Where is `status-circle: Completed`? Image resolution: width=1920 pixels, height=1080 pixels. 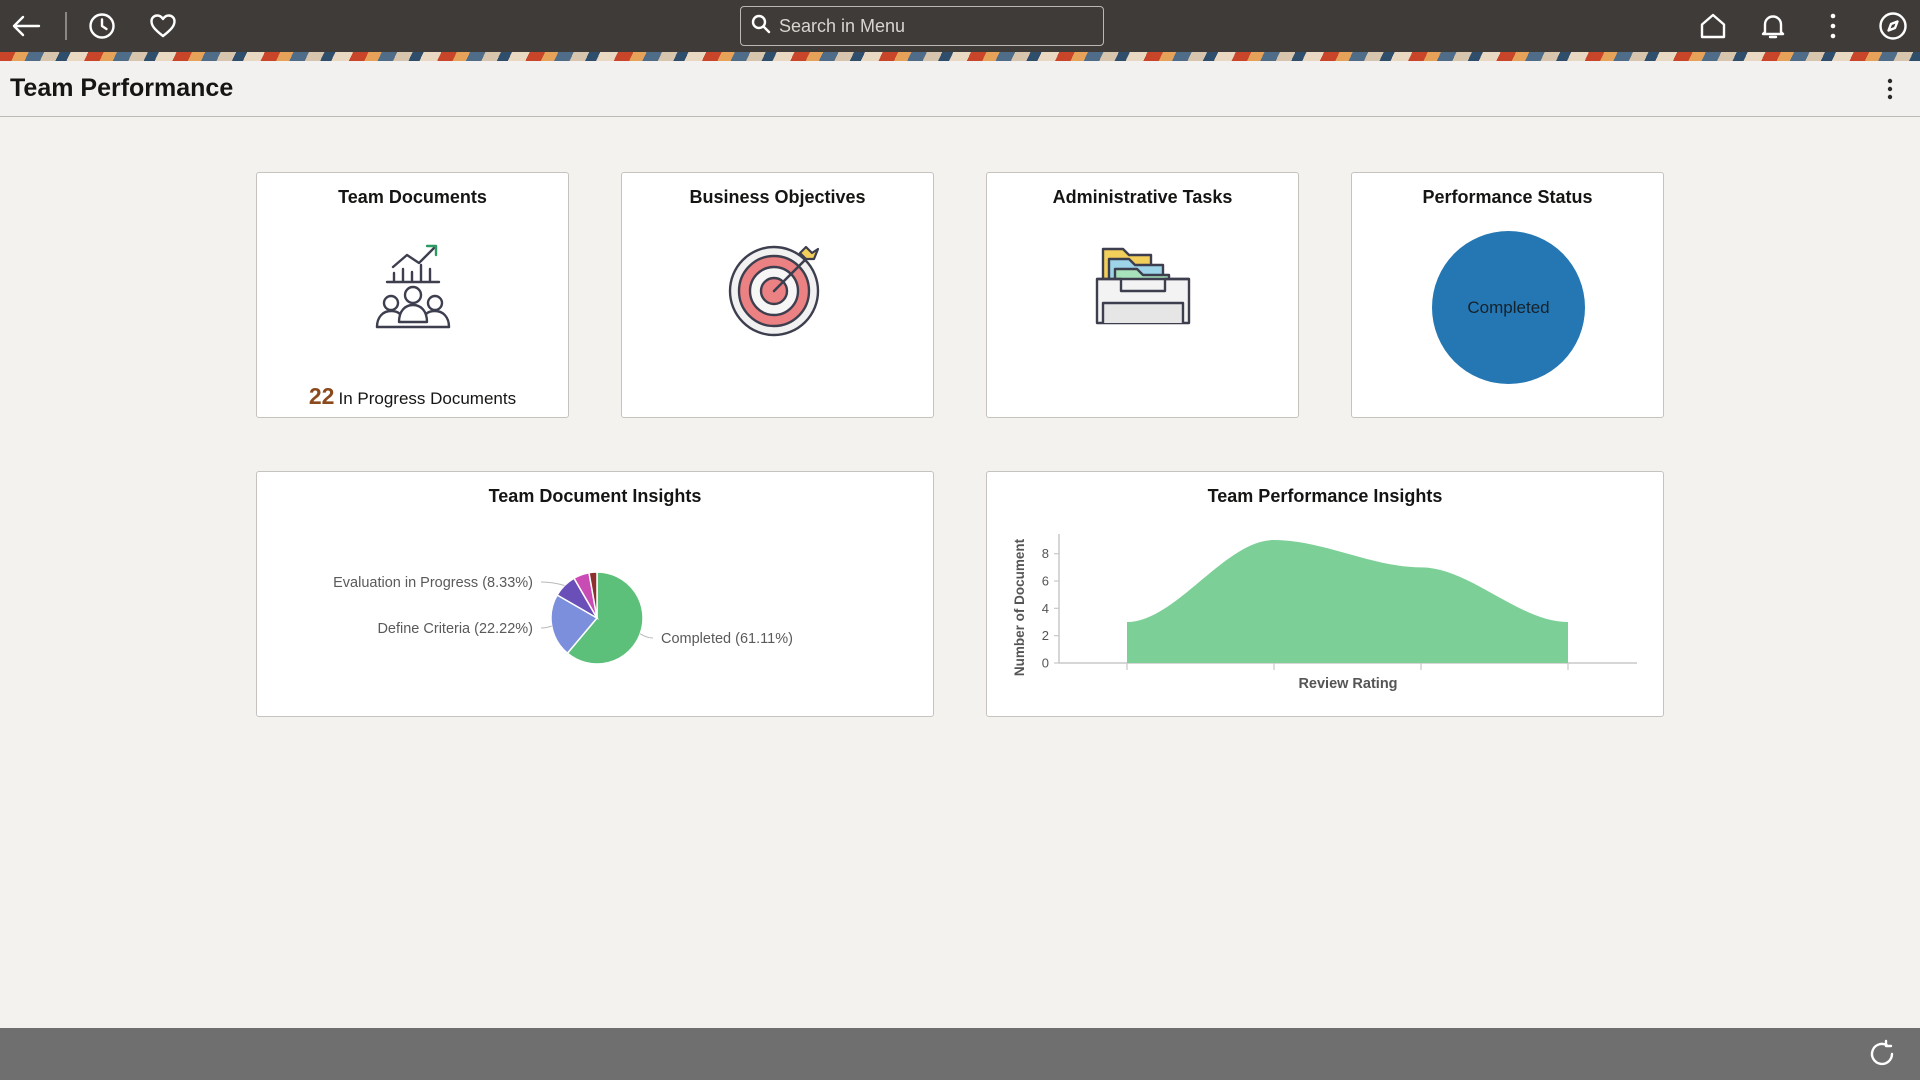
status-circle: Completed is located at coordinates (1508, 307).